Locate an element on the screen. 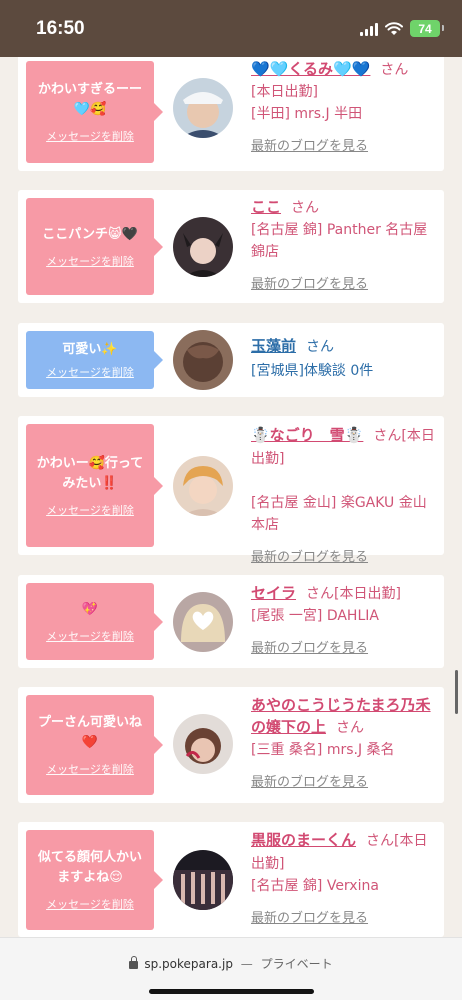  message-text: 可愛い✨ is located at coordinates (90, 349).